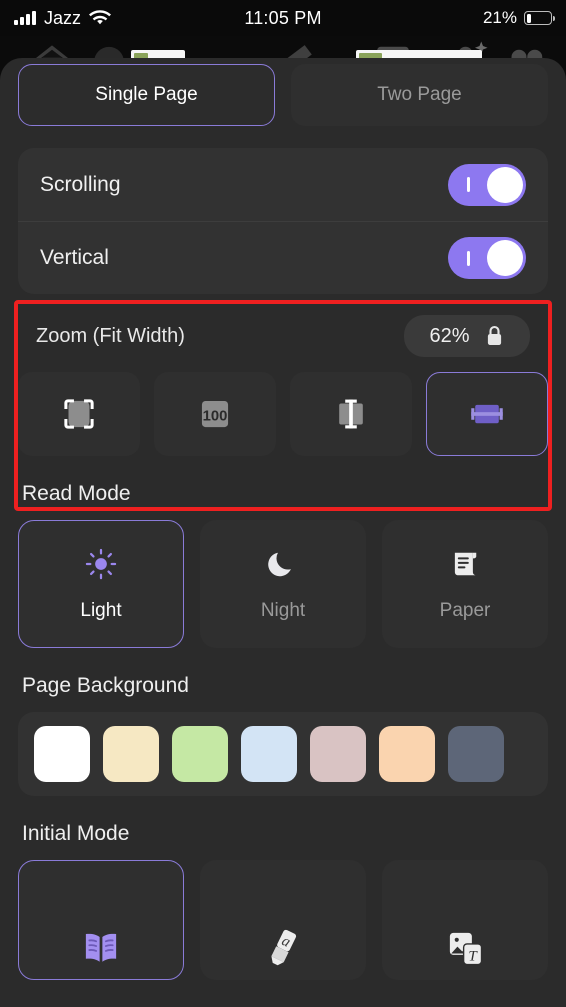 The width and height of the screenshot is (566, 1007). I want to click on fit-width-icon, so click(487, 414).